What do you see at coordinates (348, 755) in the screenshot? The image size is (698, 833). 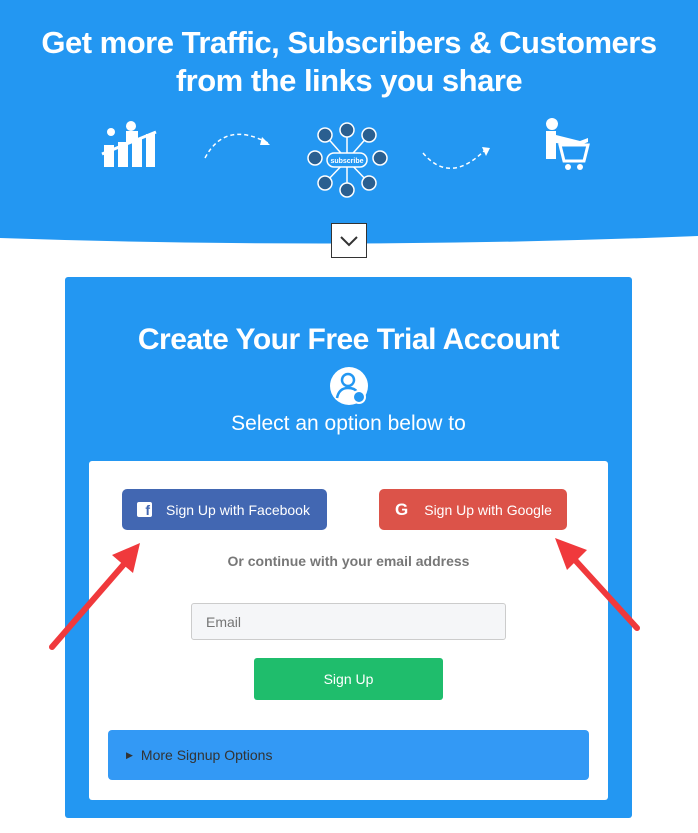 I see `more-signup-options-toggle: ▶ More Signup Options` at bounding box center [348, 755].